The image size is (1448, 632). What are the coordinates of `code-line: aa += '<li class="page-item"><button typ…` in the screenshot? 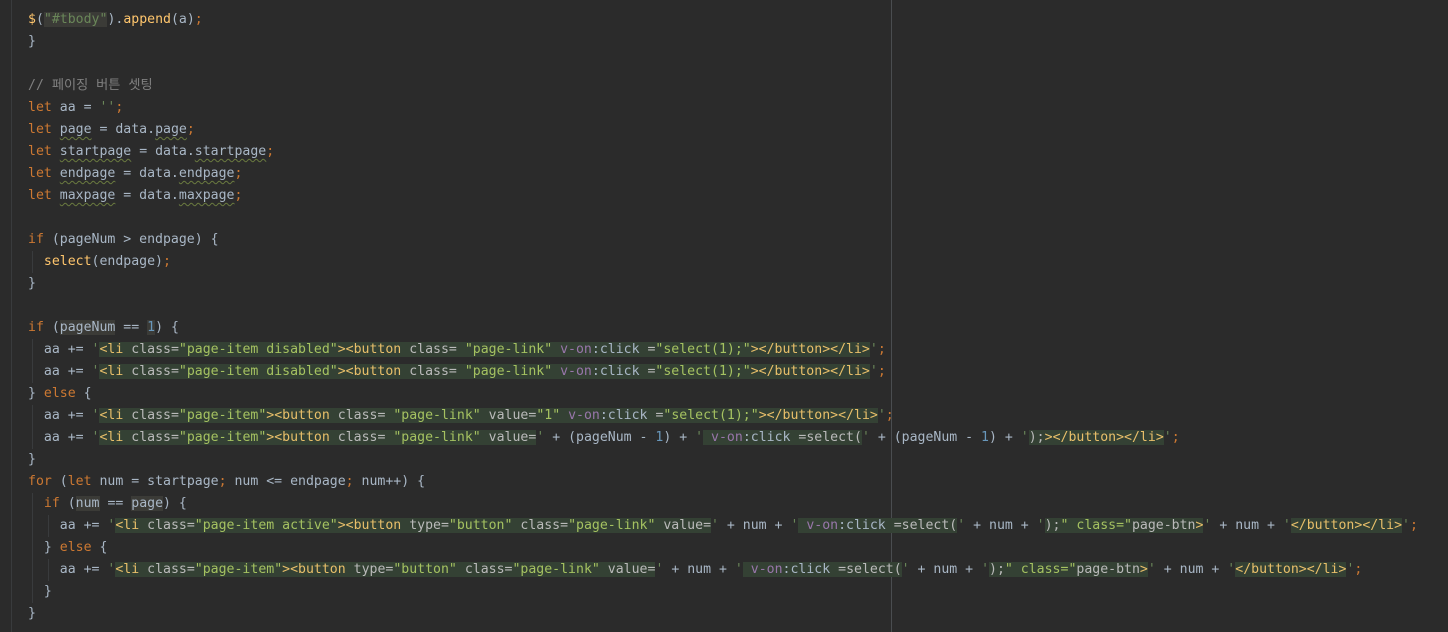 It's located at (723, 570).